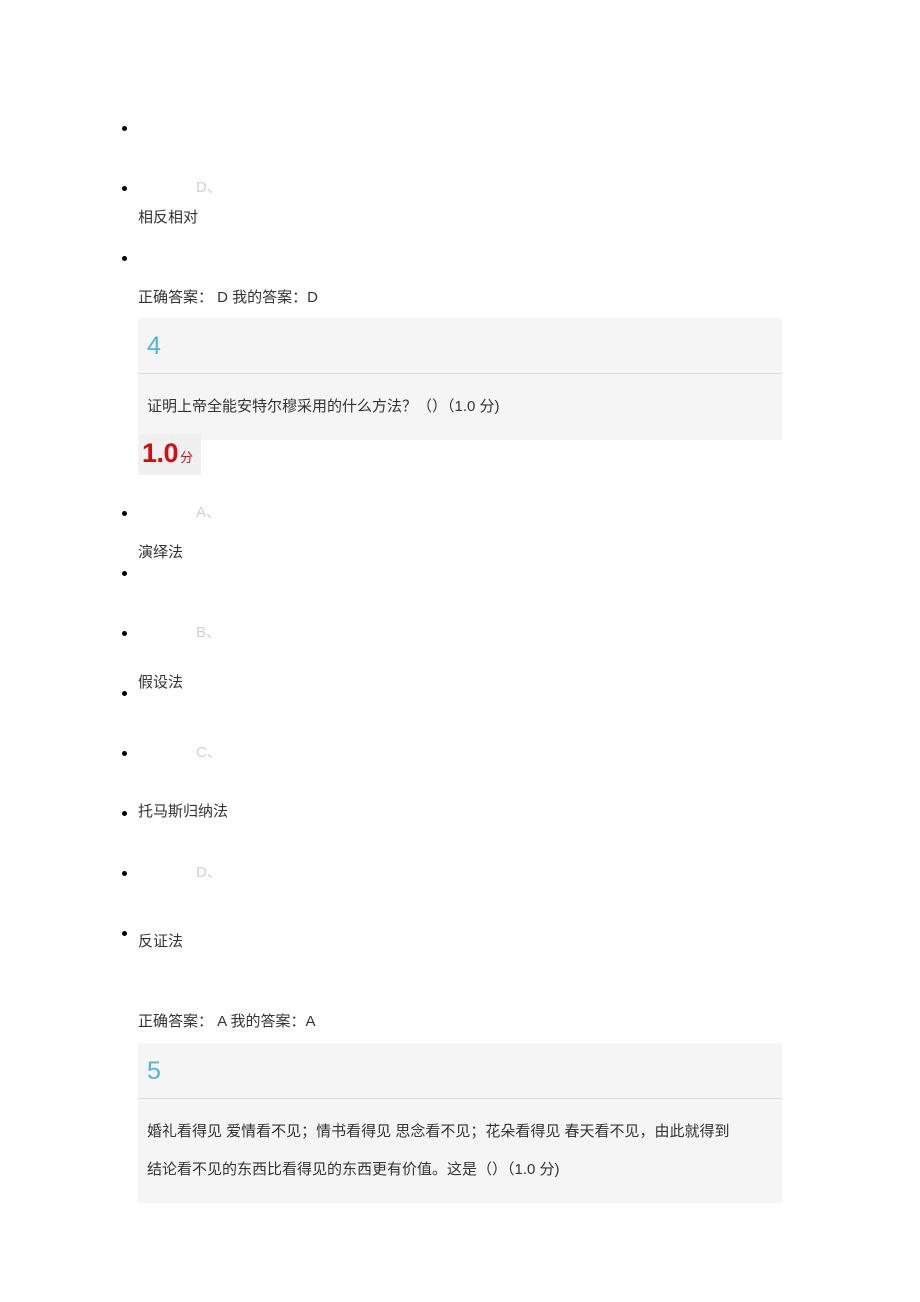 The image size is (920, 1302). I want to click on question-4-answer-line: 正确答案： A 我的答案：A, so click(227, 1021).